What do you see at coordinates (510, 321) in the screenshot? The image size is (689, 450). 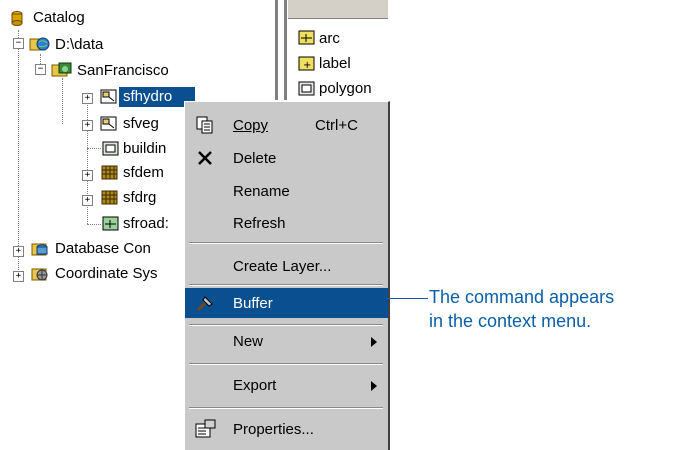 I see `callout-line-2: in the context menu.` at bounding box center [510, 321].